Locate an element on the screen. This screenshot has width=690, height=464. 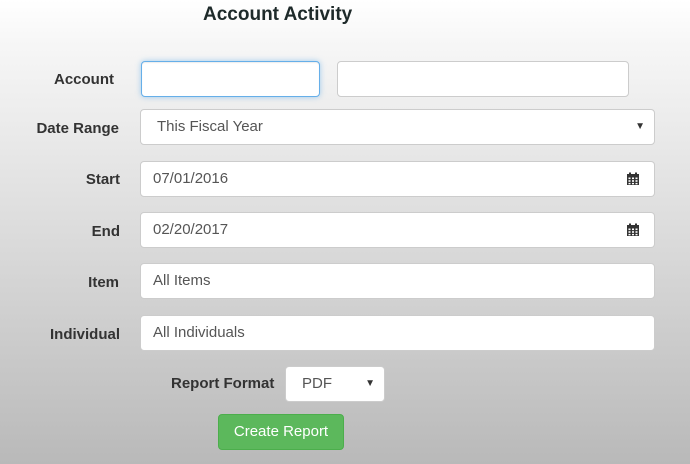
account-label: Account is located at coordinates (84, 79).